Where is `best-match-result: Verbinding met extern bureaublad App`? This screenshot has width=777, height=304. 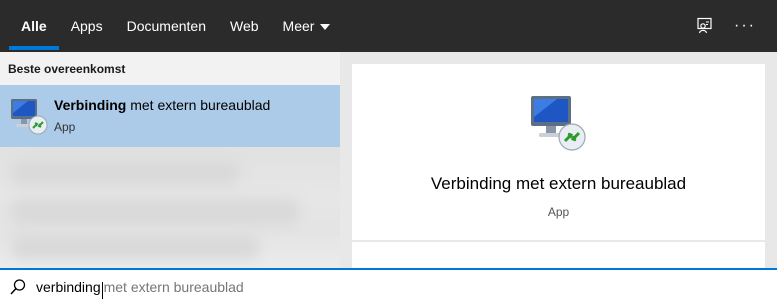 best-match-result: Verbinding met extern bureaublad App is located at coordinates (170, 116).